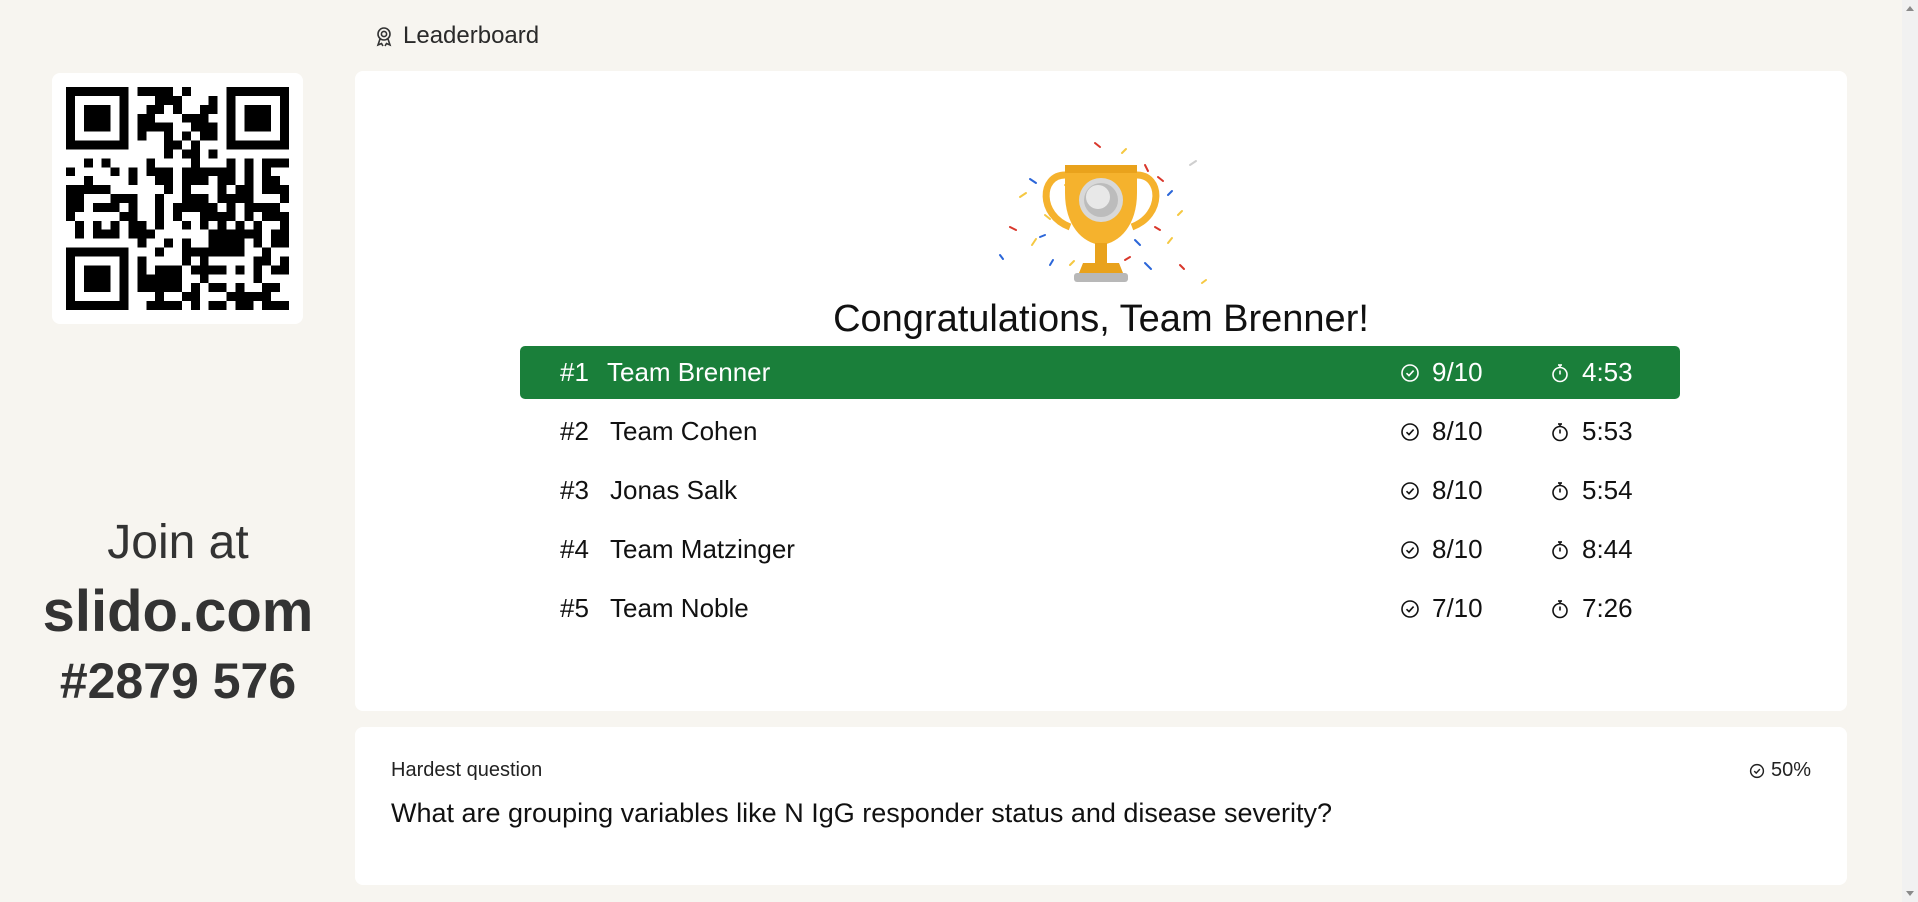 This screenshot has width=1918, height=902. What do you see at coordinates (471, 35) in the screenshot?
I see `page-title: Leaderboard` at bounding box center [471, 35].